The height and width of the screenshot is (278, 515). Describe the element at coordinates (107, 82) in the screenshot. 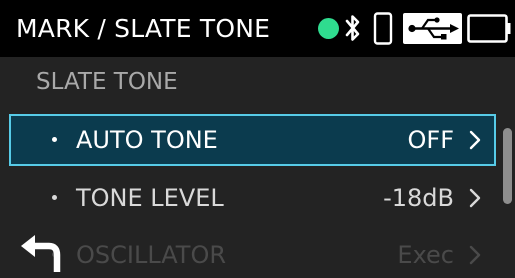

I see `section-title: SLATE TONE` at that location.